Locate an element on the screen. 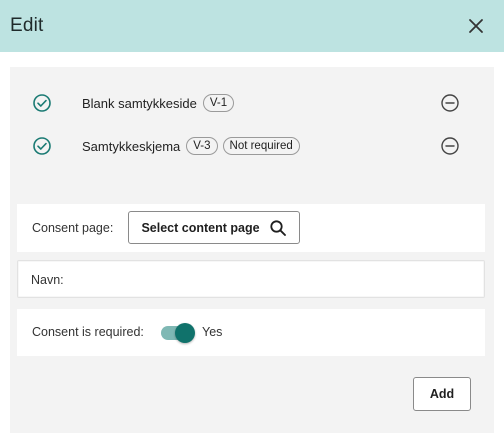 The height and width of the screenshot is (444, 504). navn-label: Navn: is located at coordinates (47, 280).